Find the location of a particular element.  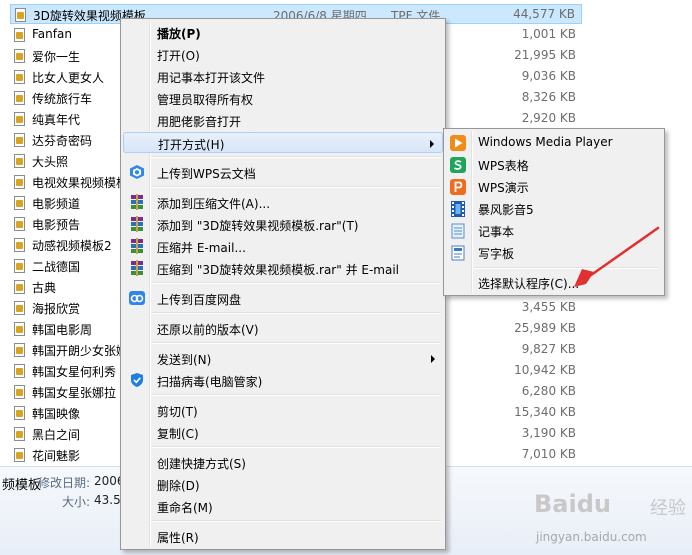

wps-spreadsheet-icon is located at coordinates (458, 165).